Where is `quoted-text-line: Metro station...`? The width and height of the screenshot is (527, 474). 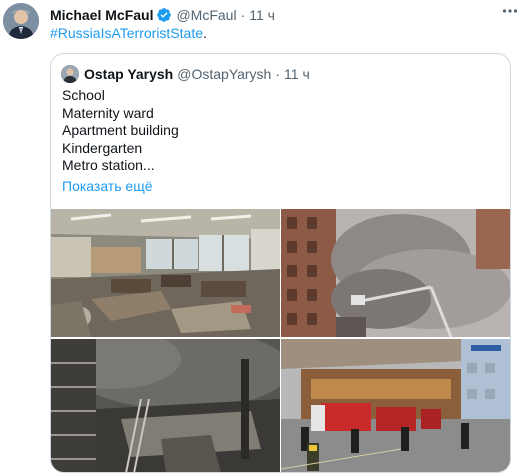 quoted-text-line: Metro station... is located at coordinates (108, 165).